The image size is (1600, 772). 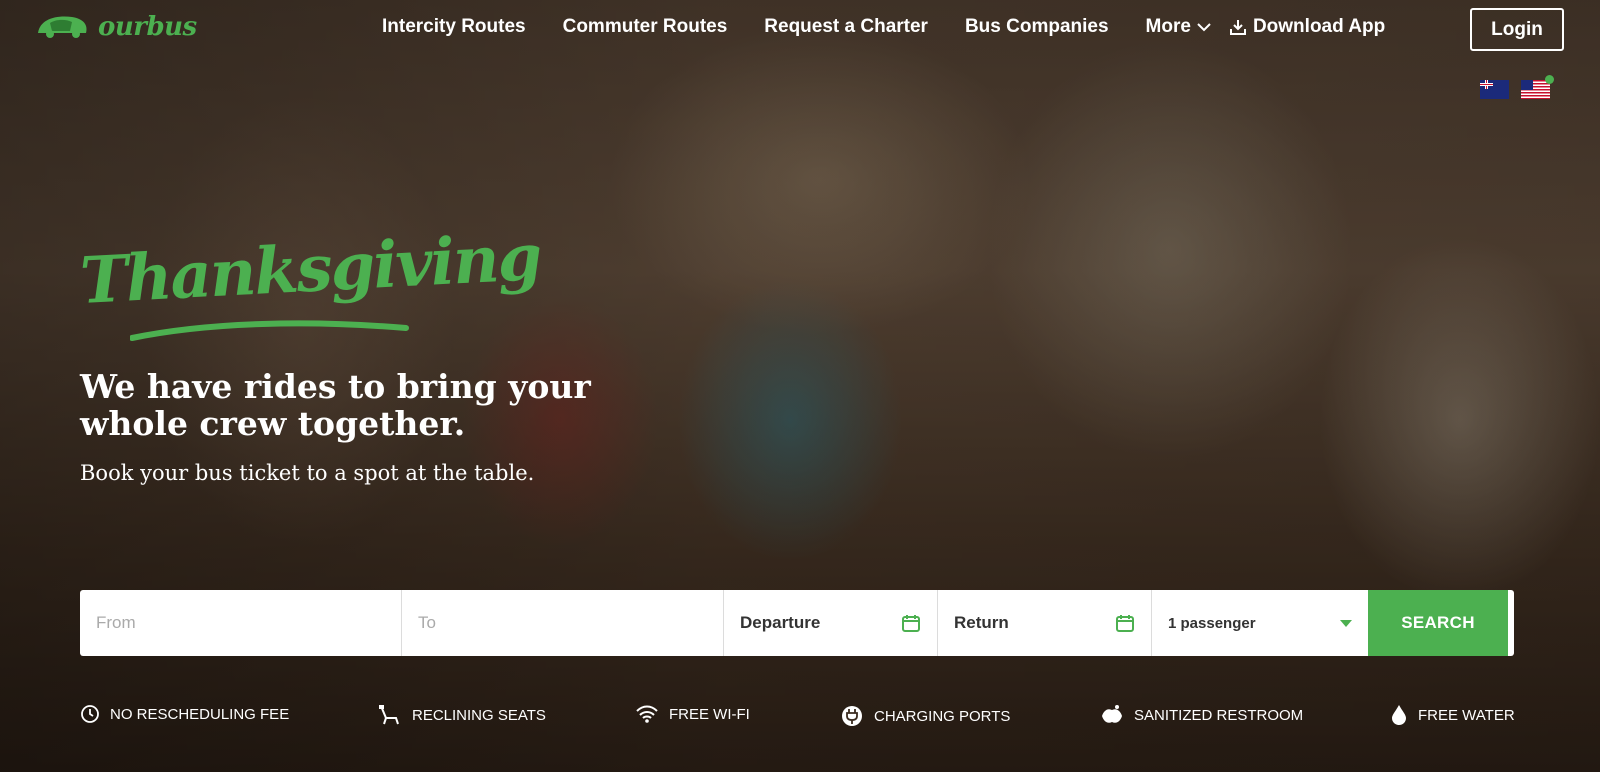 I want to click on amenity-label: FREE WI-FI, so click(x=709, y=714).